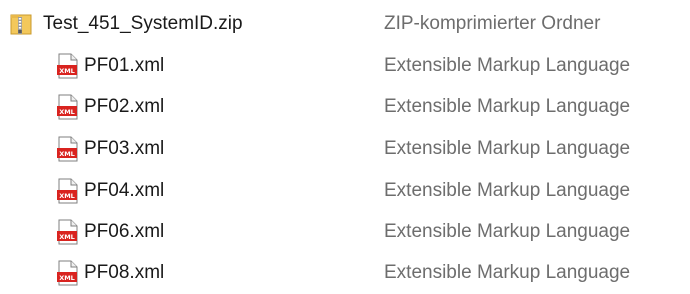 The image size is (690, 294). I want to click on name-cell: XML PF06.xml, so click(110, 232).